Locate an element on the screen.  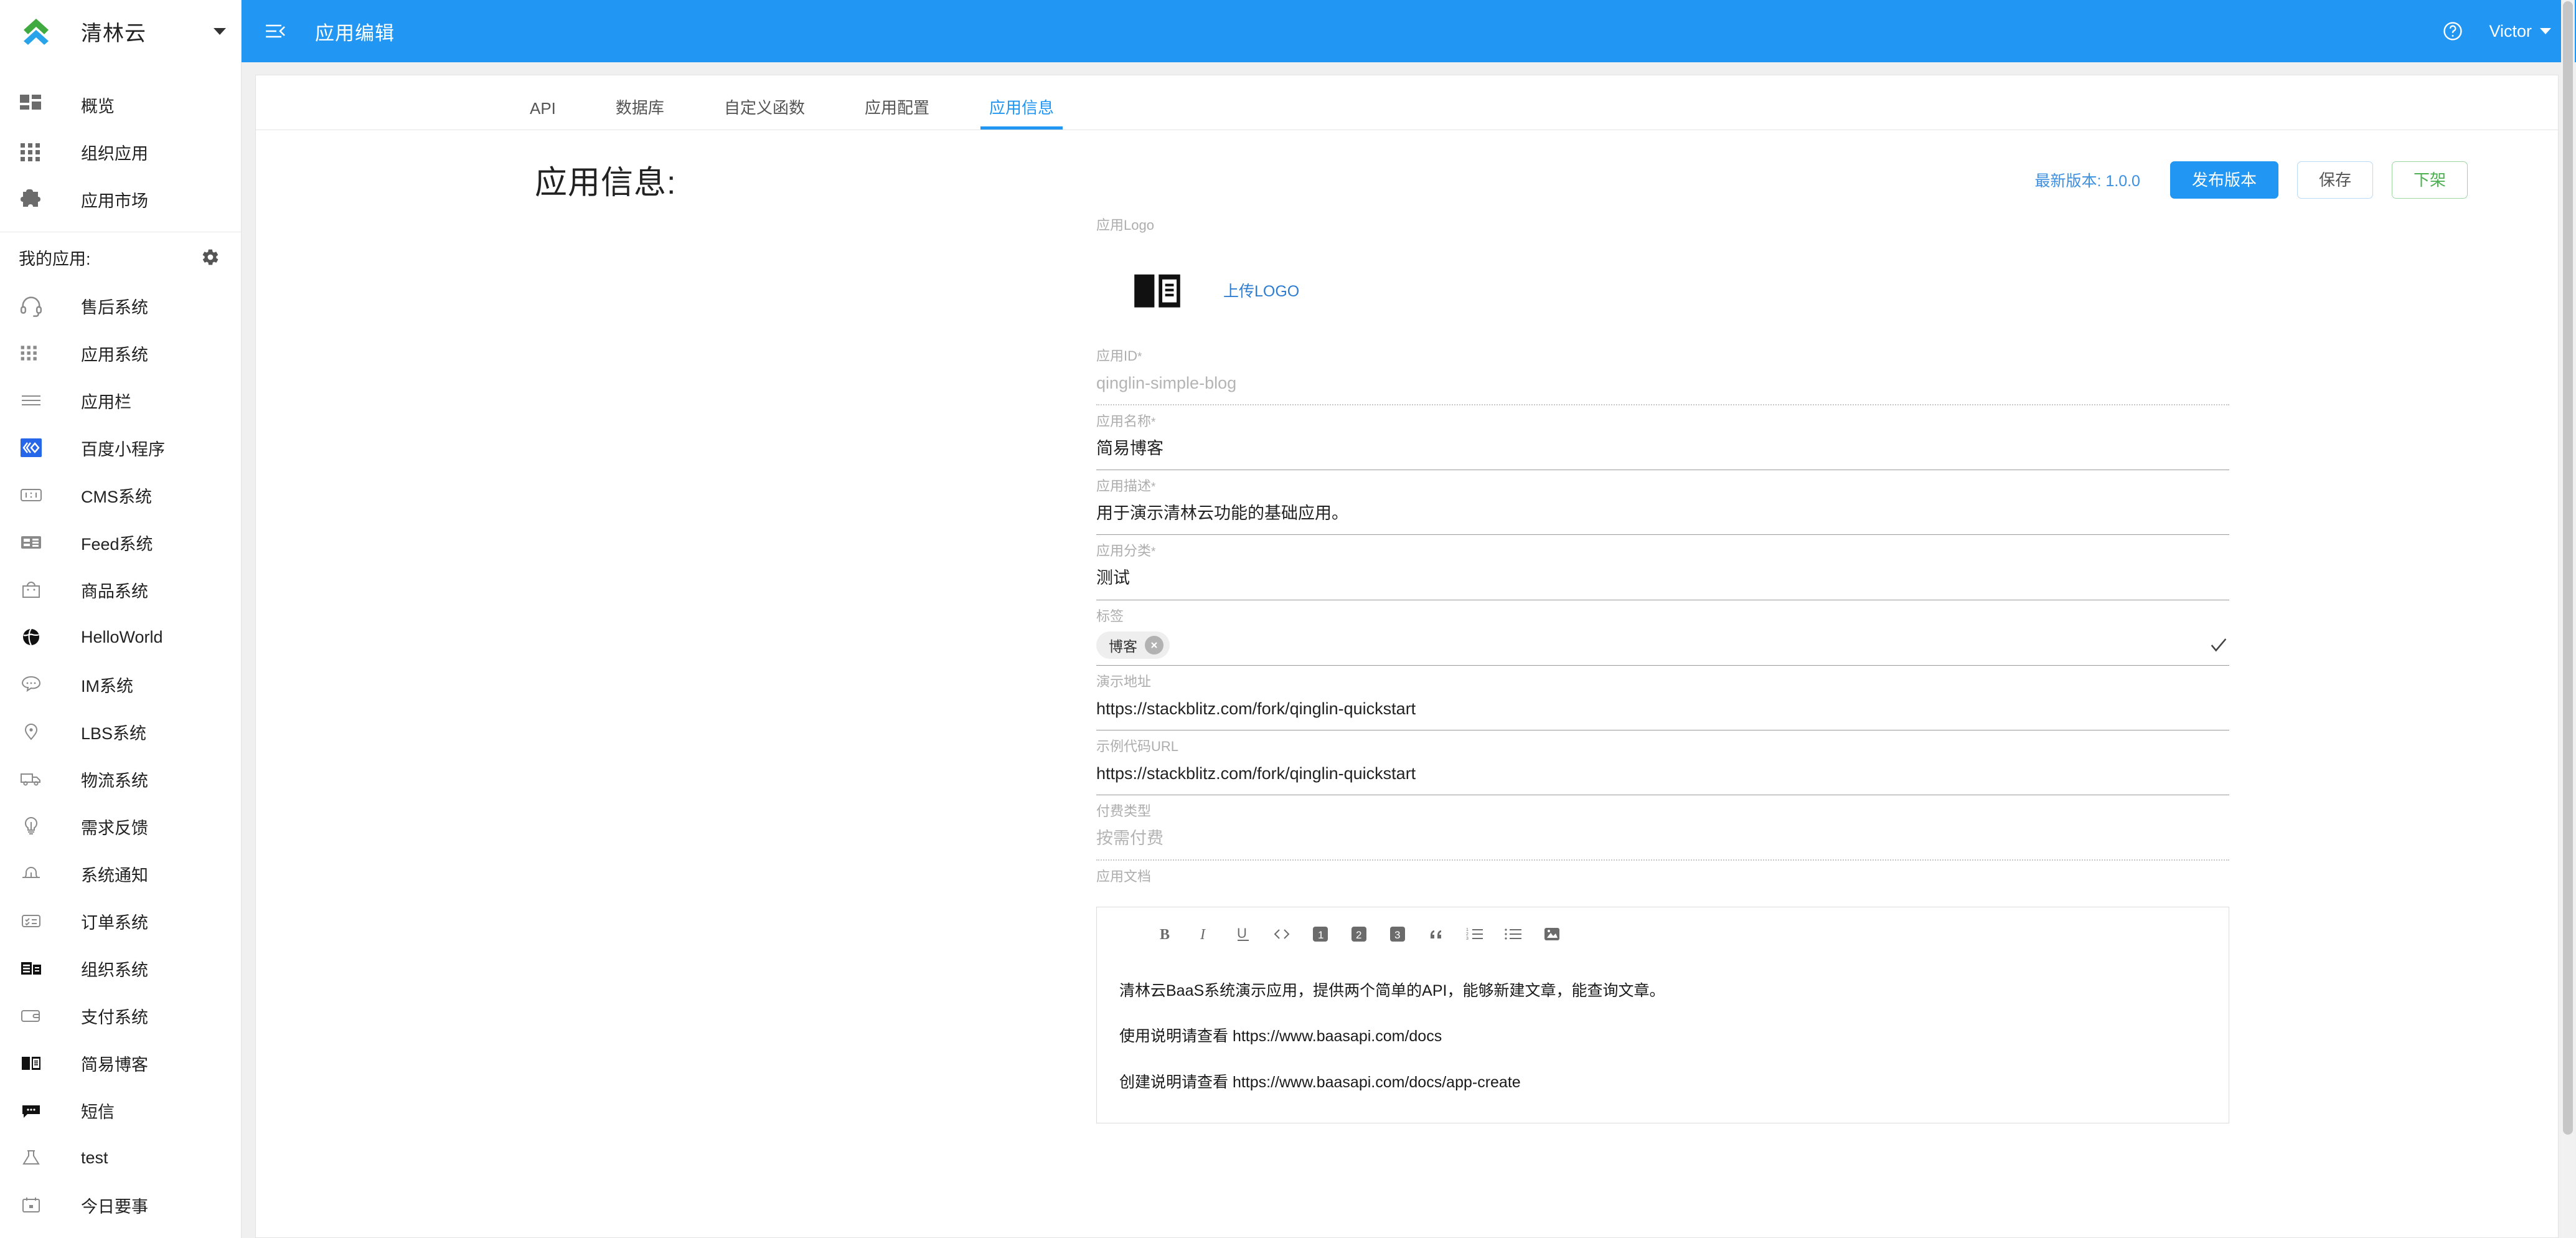
svg-text: B is located at coordinates (1165, 935).